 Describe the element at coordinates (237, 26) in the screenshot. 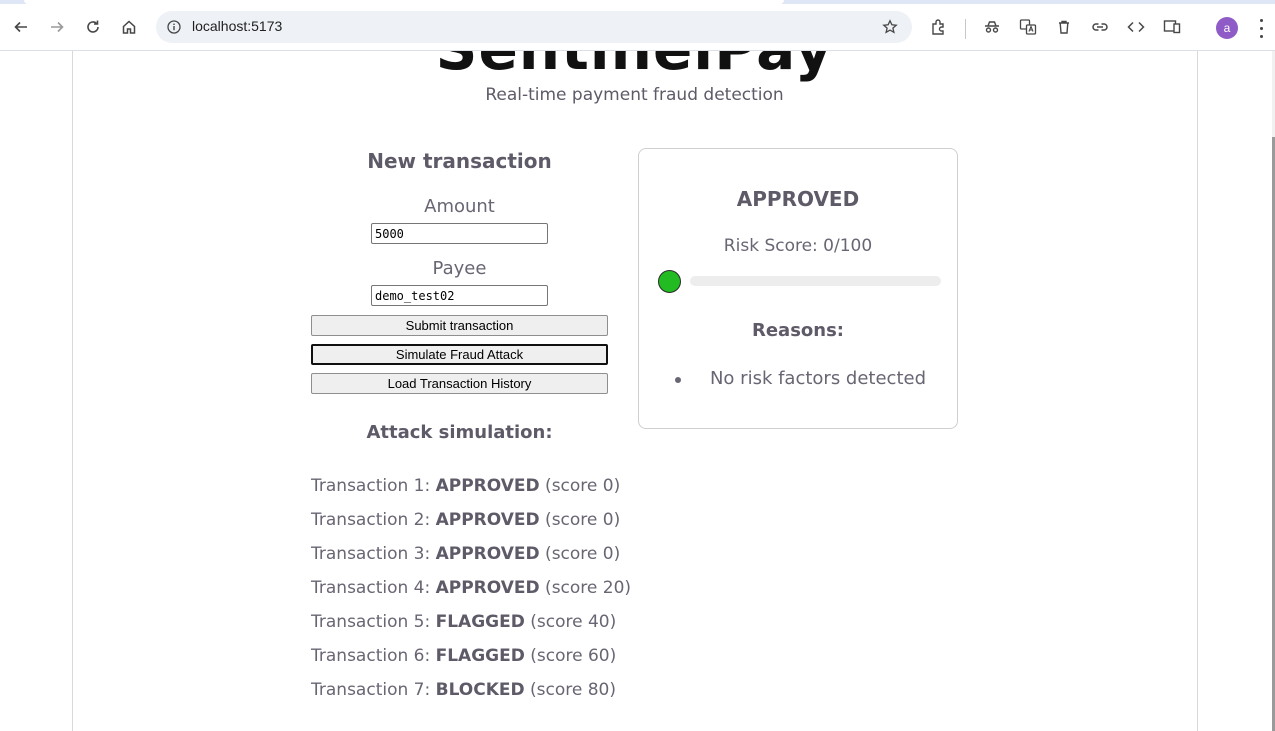

I see `url-text: localhost:5173` at that location.